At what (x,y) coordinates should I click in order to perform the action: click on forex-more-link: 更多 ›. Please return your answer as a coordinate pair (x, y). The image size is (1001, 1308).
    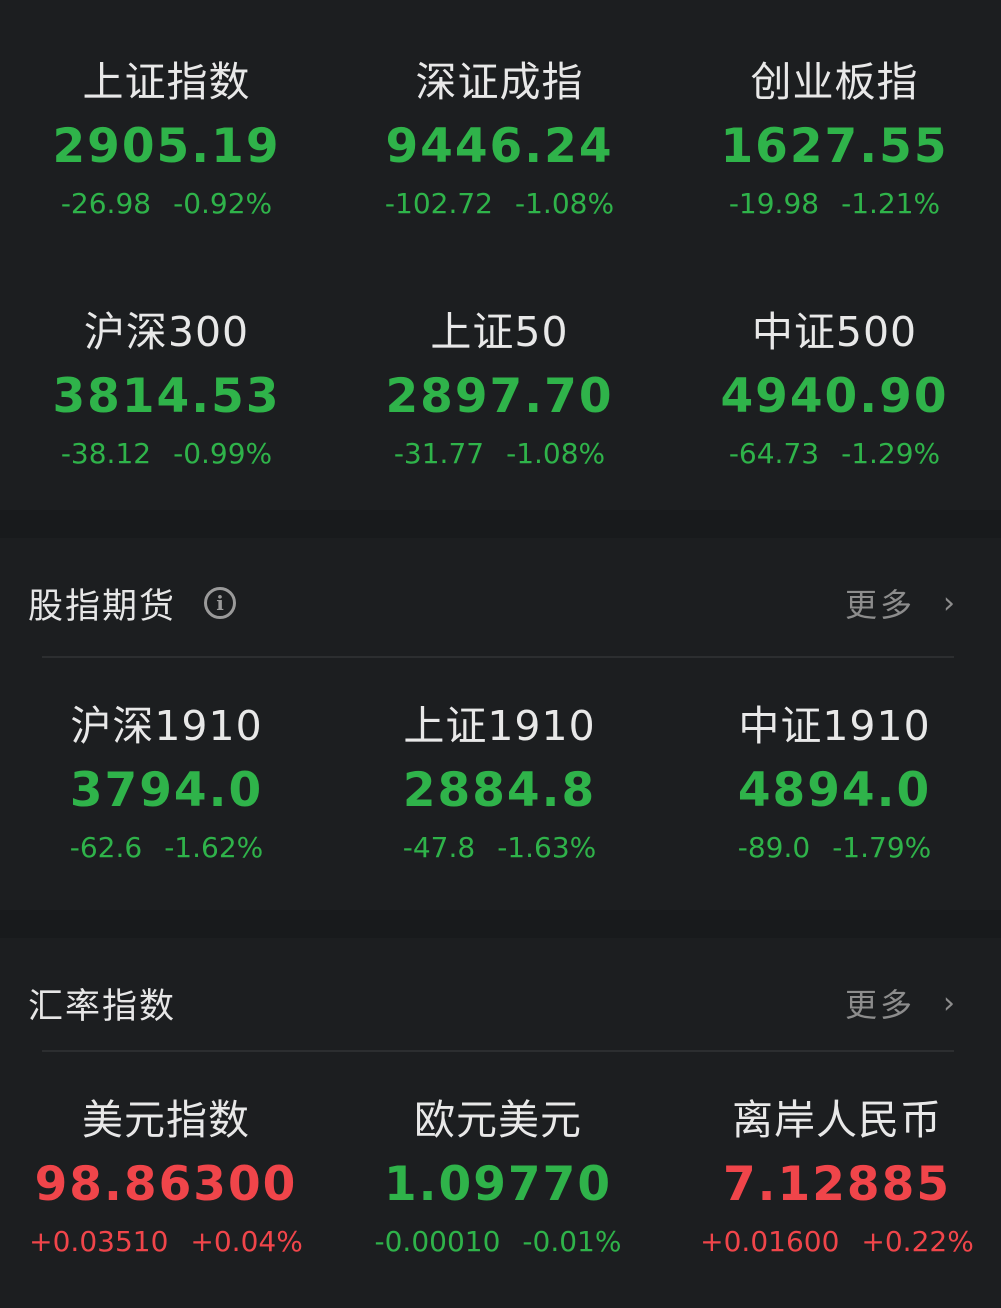
    Looking at the image, I should click on (899, 1004).